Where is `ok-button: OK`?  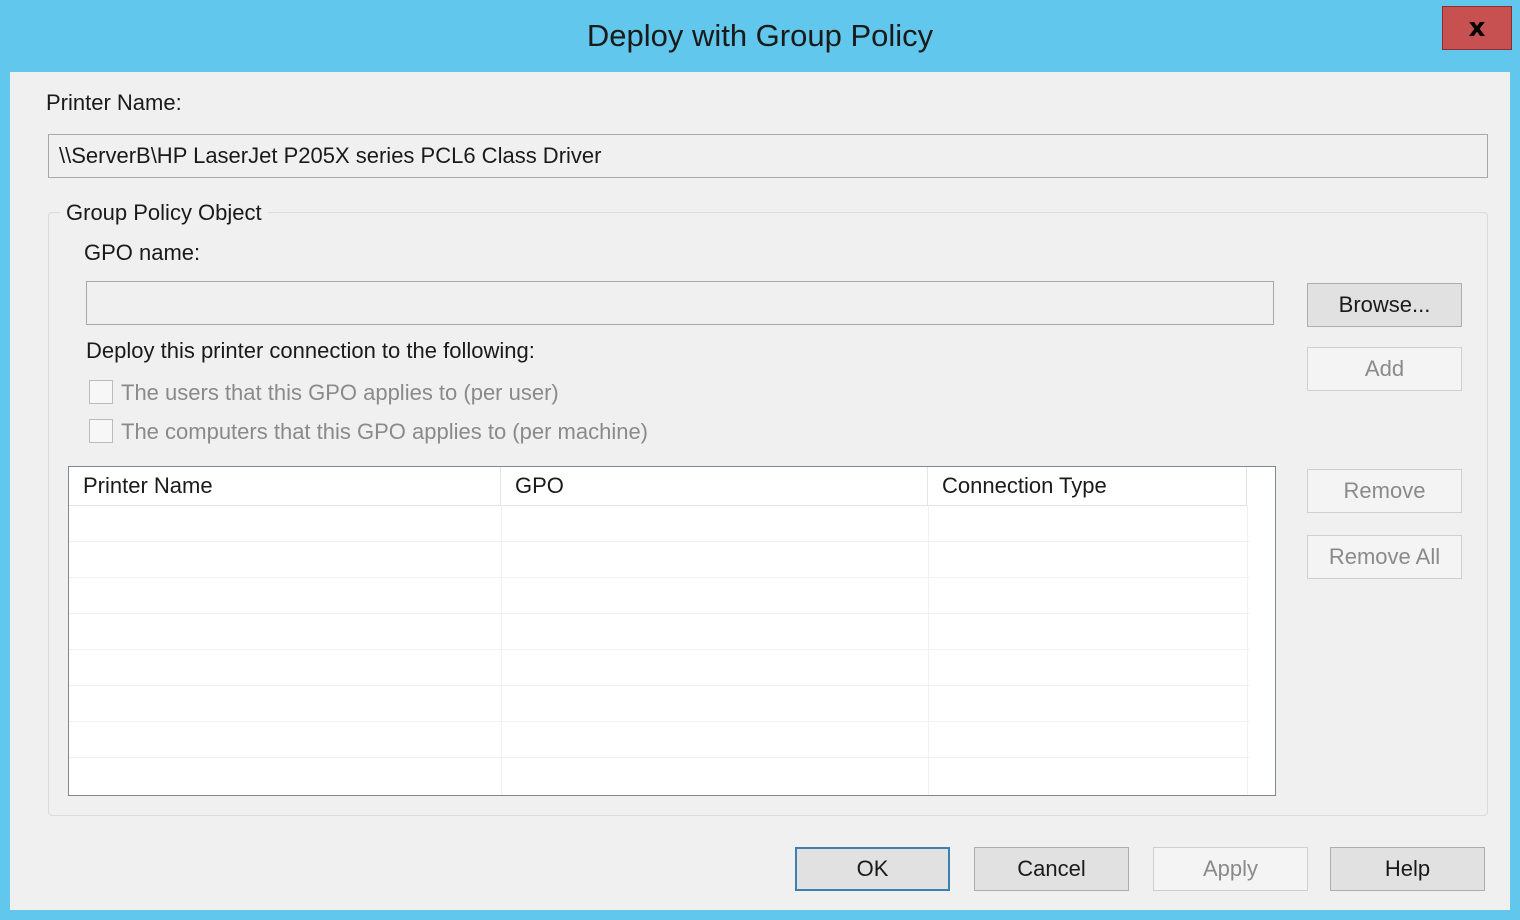 ok-button: OK is located at coordinates (872, 869).